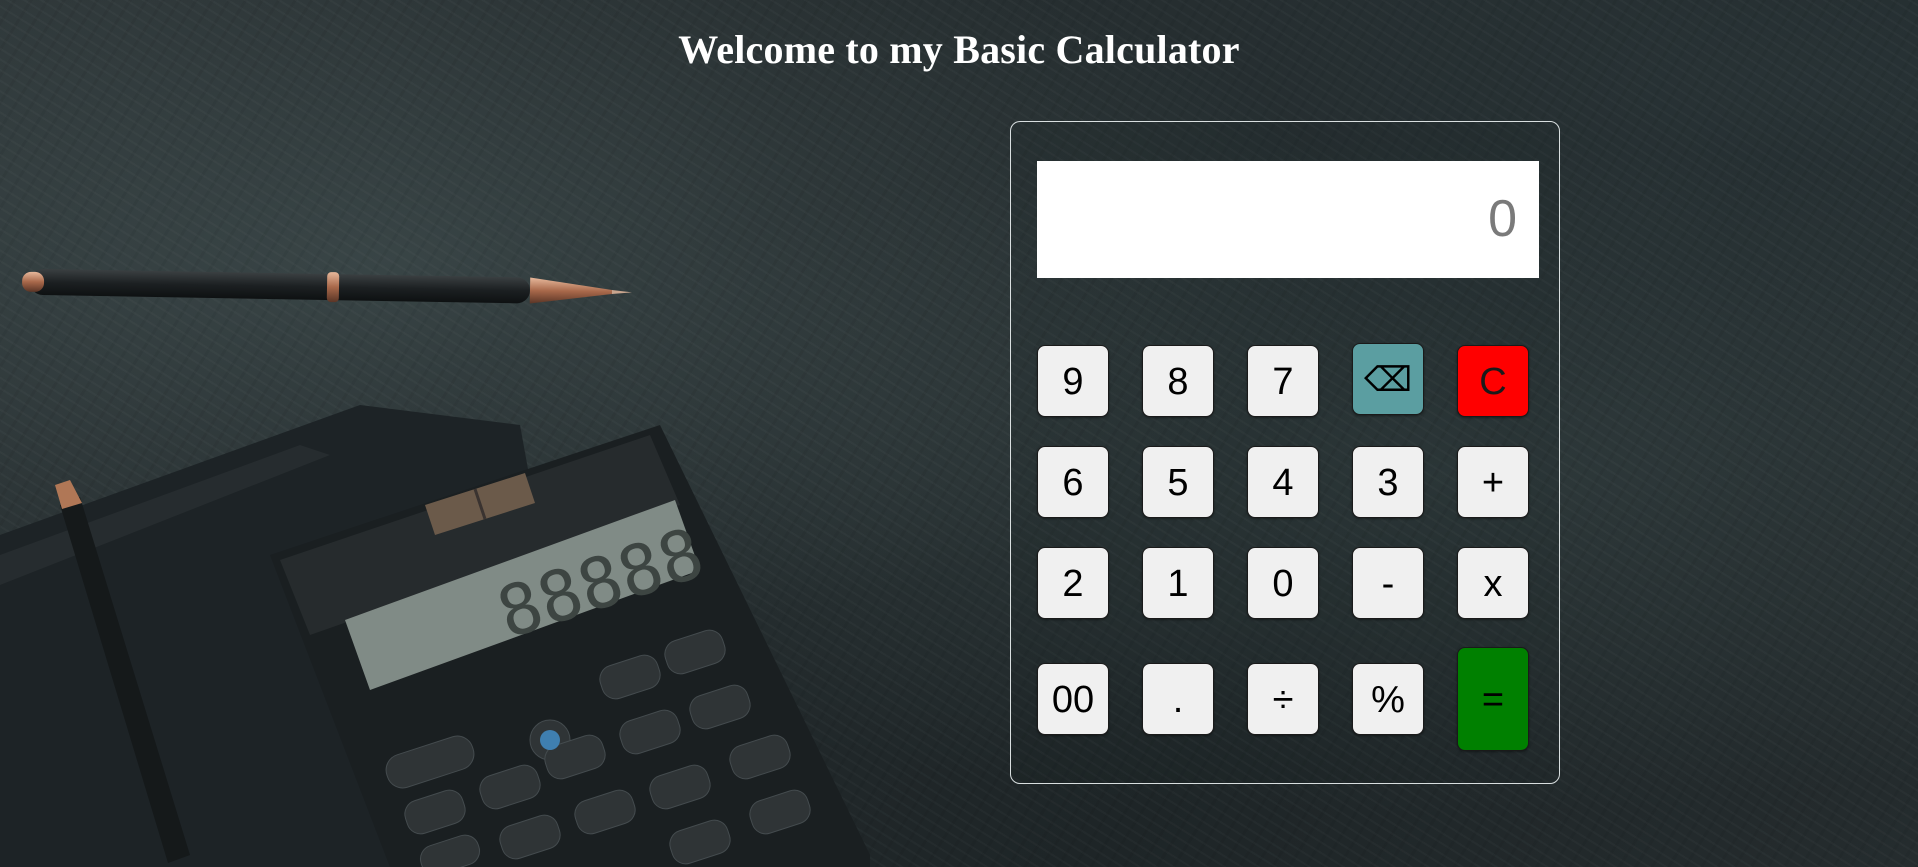 The width and height of the screenshot is (1918, 867). I want to click on key-9: 9, so click(1073, 381).